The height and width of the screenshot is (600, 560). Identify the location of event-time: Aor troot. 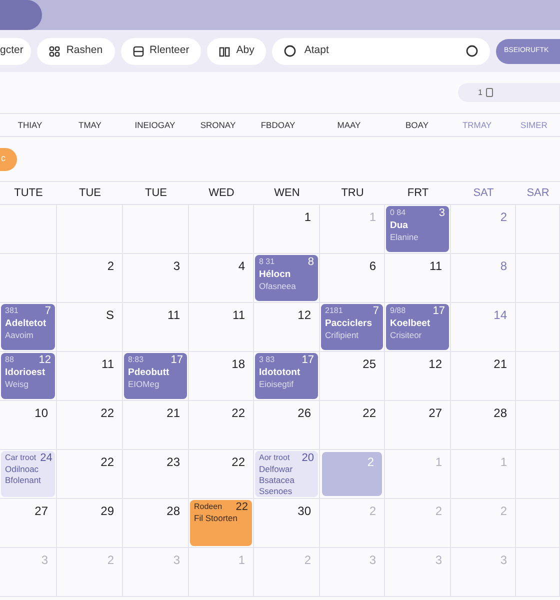
(274, 458).